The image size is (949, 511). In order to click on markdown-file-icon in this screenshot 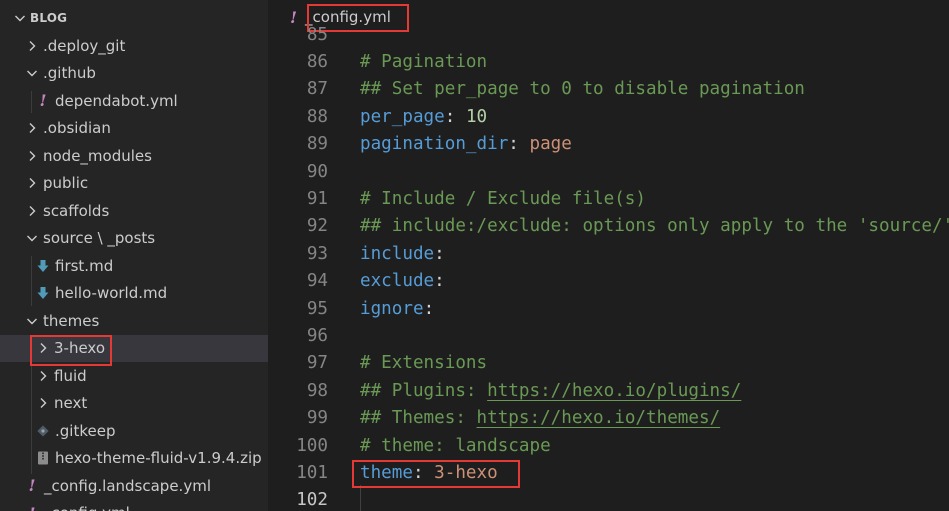, I will do `click(43, 266)`.